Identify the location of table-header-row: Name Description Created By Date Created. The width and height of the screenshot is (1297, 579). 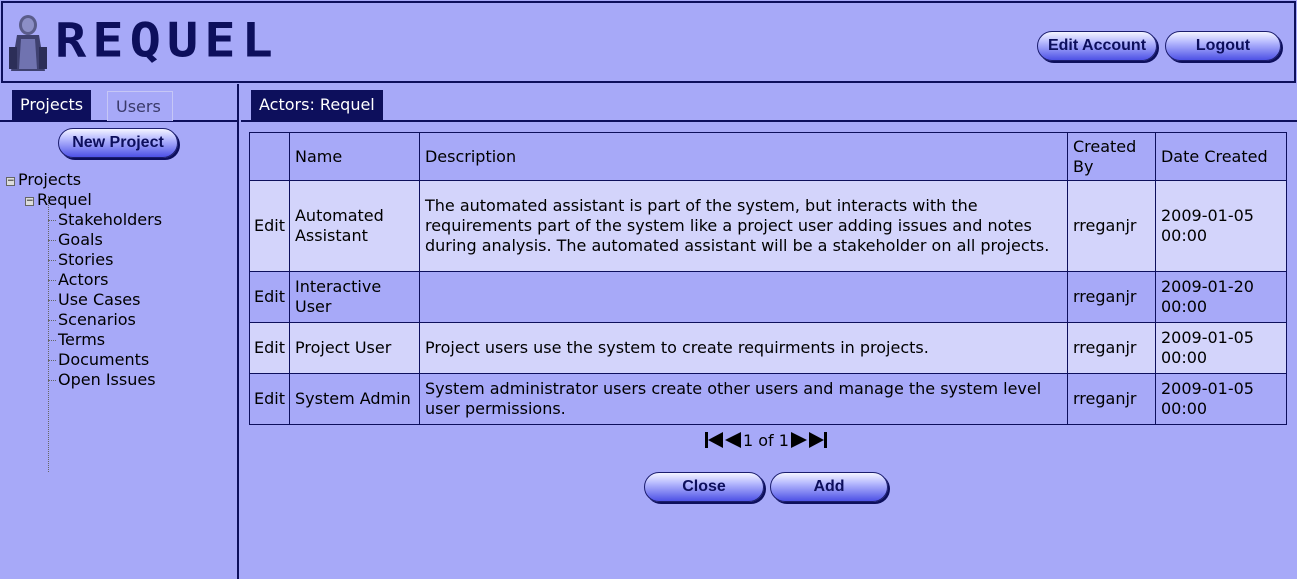
(768, 156).